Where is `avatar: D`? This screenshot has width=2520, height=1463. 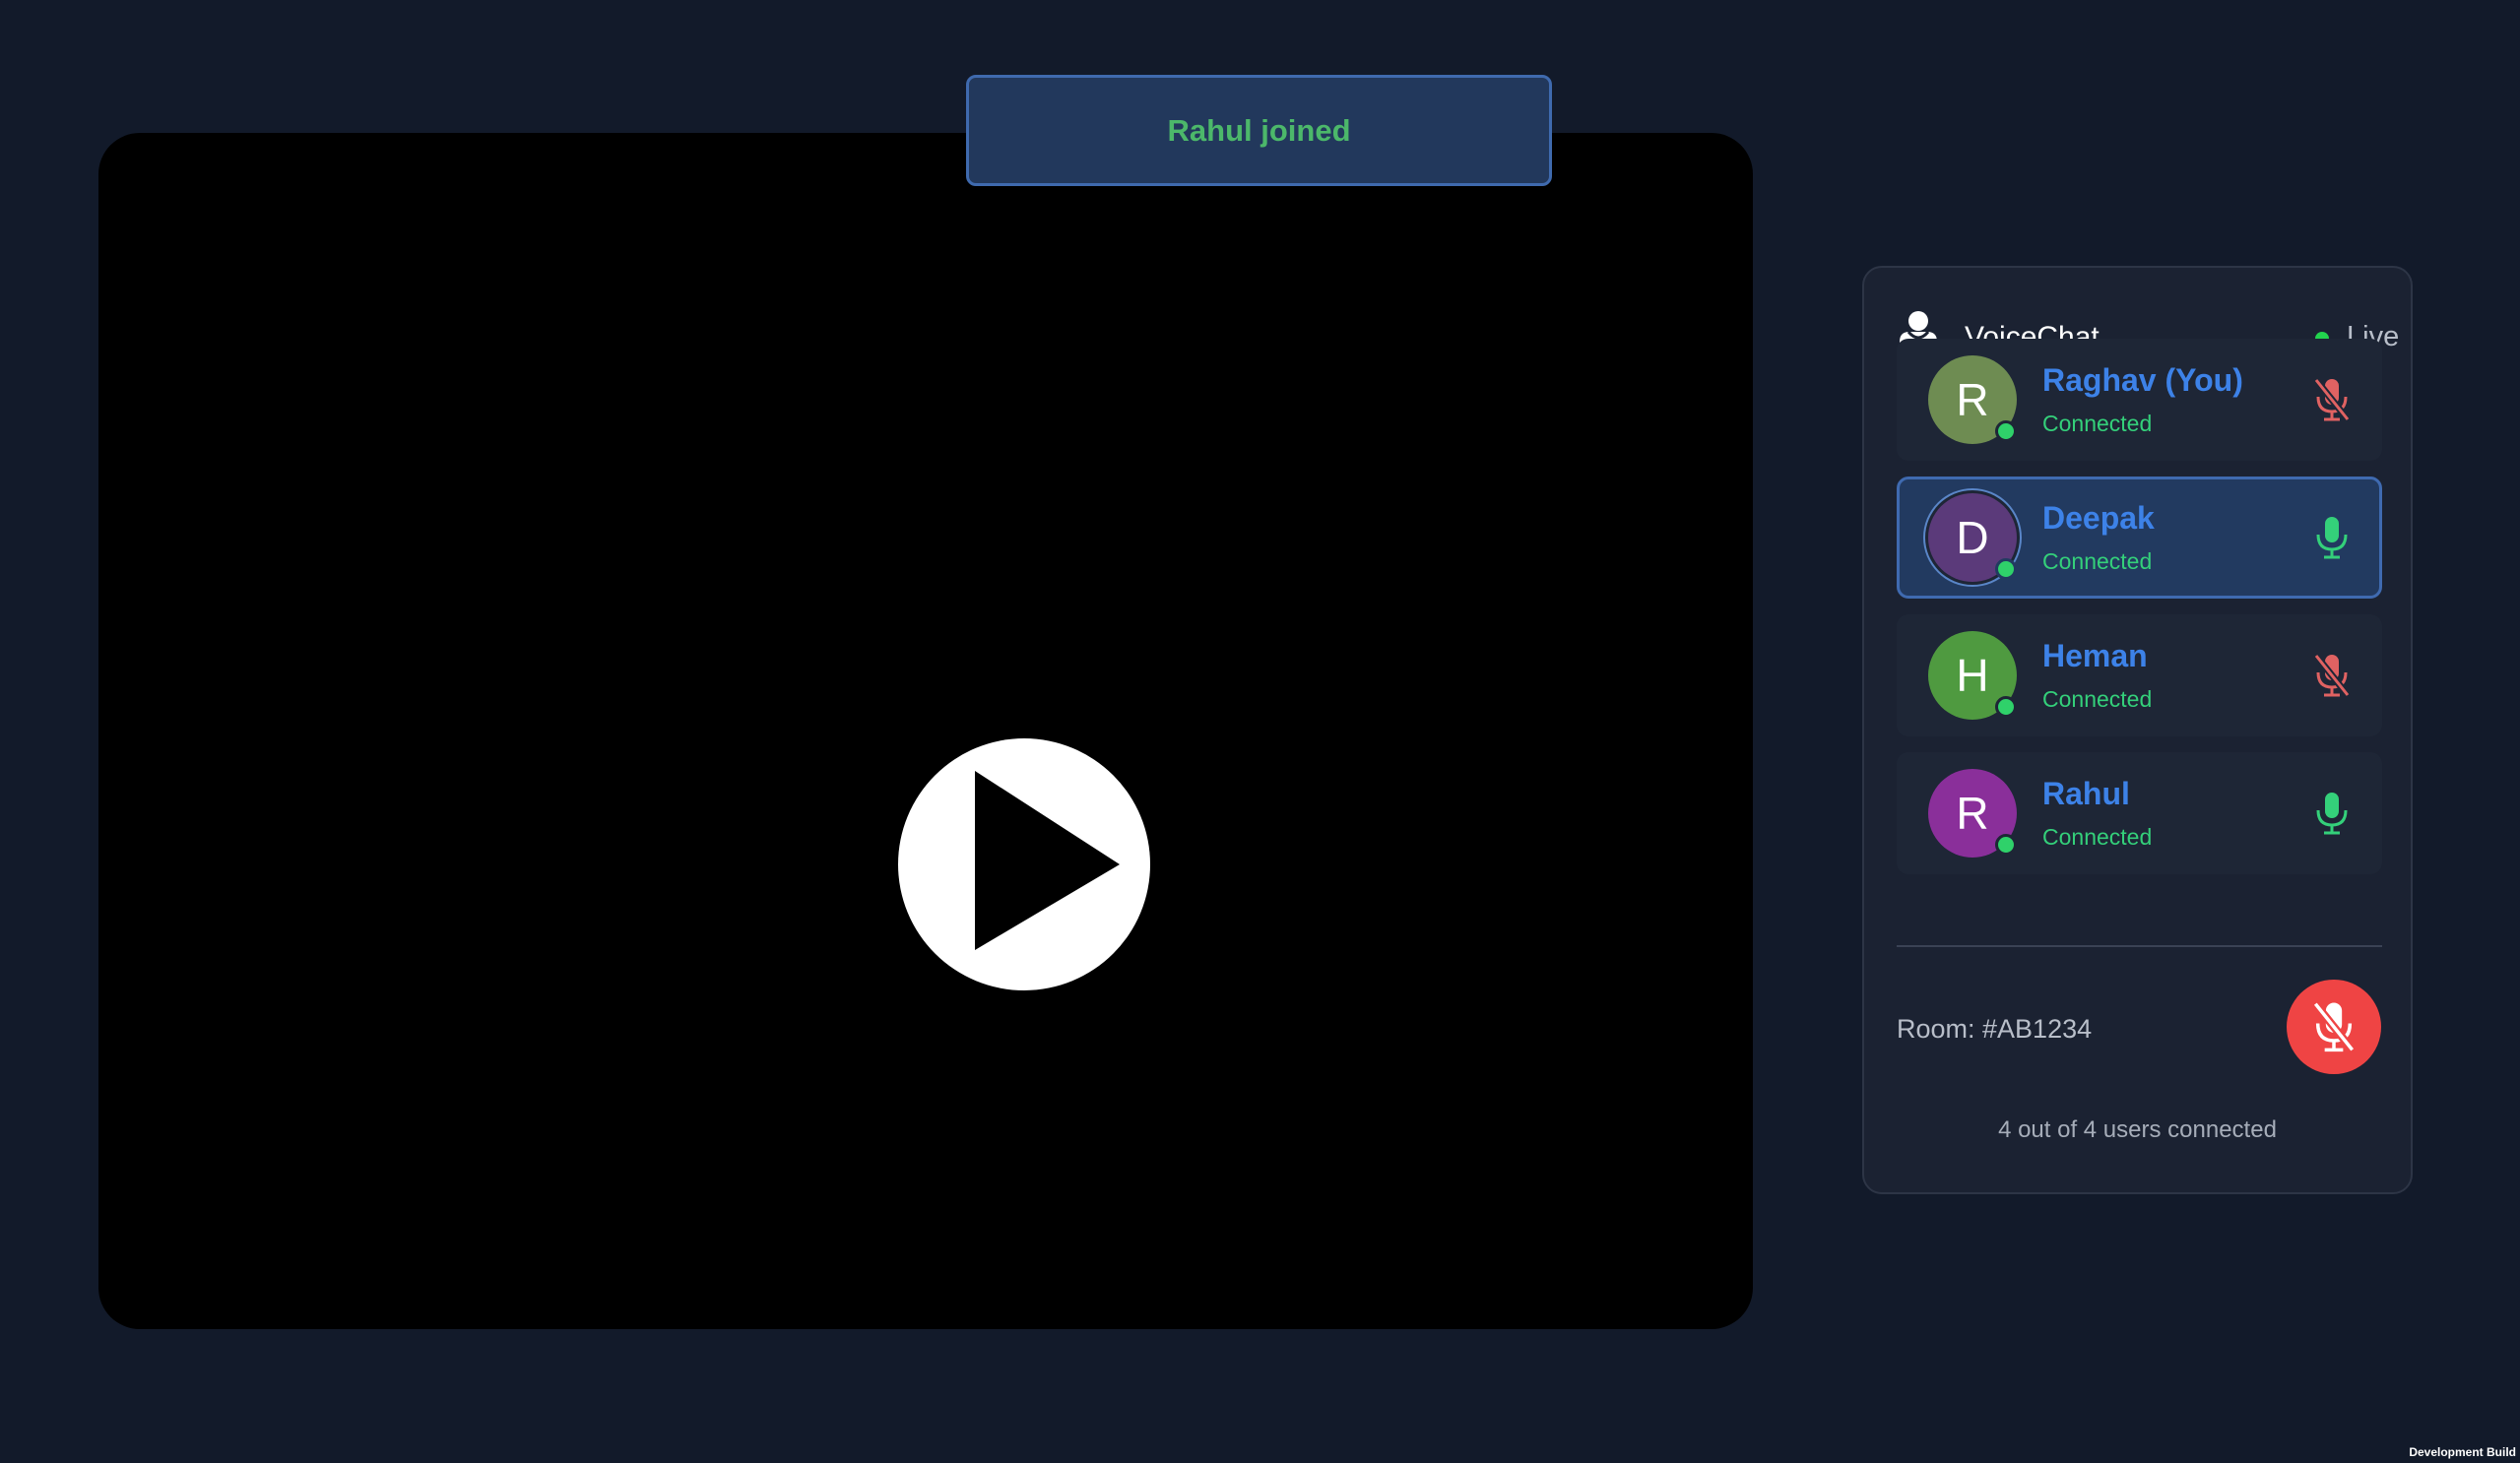
avatar: D is located at coordinates (1972, 537).